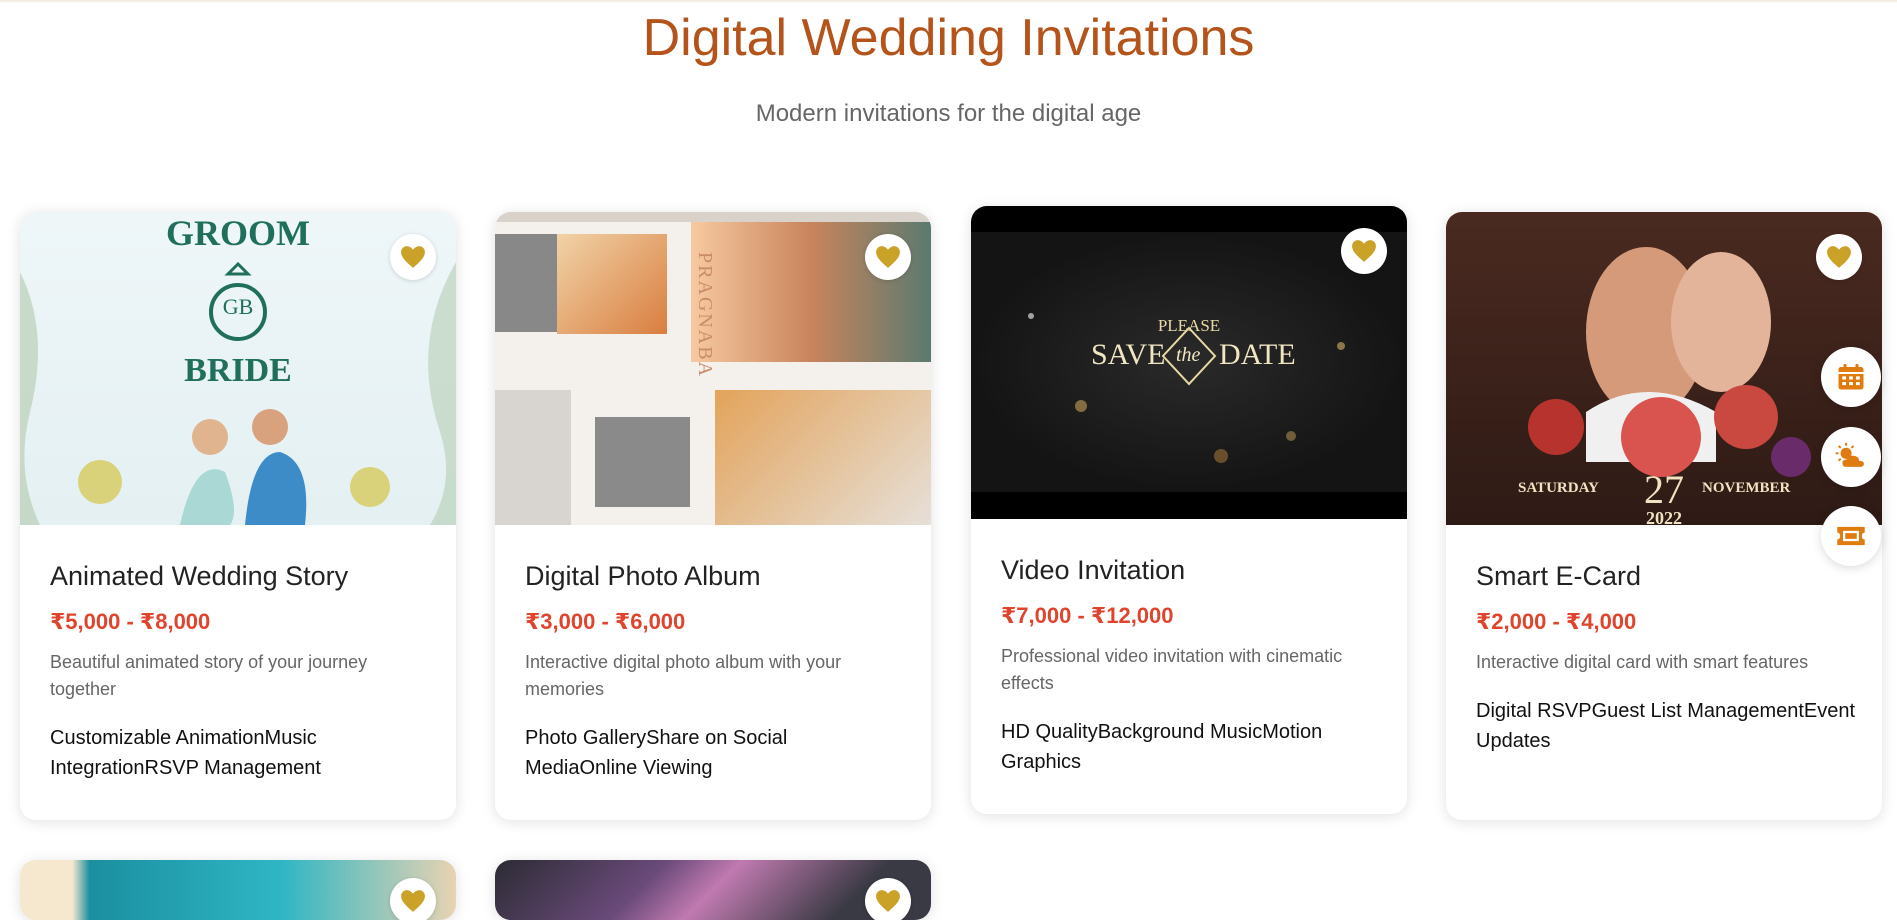 This screenshot has height=920, width=1897. I want to click on day-text: SATURDAY, so click(1558, 488).